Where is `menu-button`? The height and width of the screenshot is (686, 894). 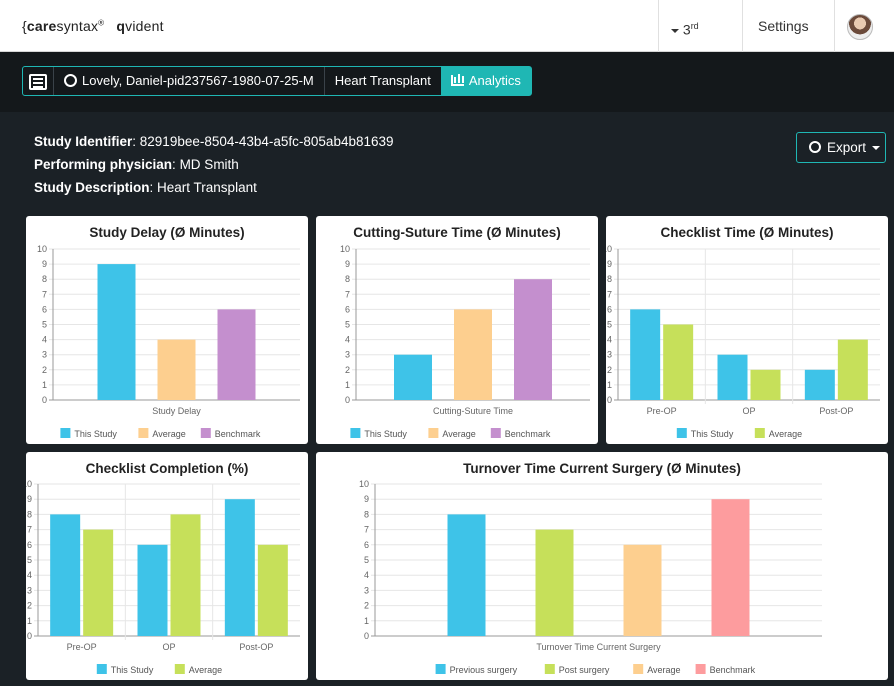 menu-button is located at coordinates (38, 81).